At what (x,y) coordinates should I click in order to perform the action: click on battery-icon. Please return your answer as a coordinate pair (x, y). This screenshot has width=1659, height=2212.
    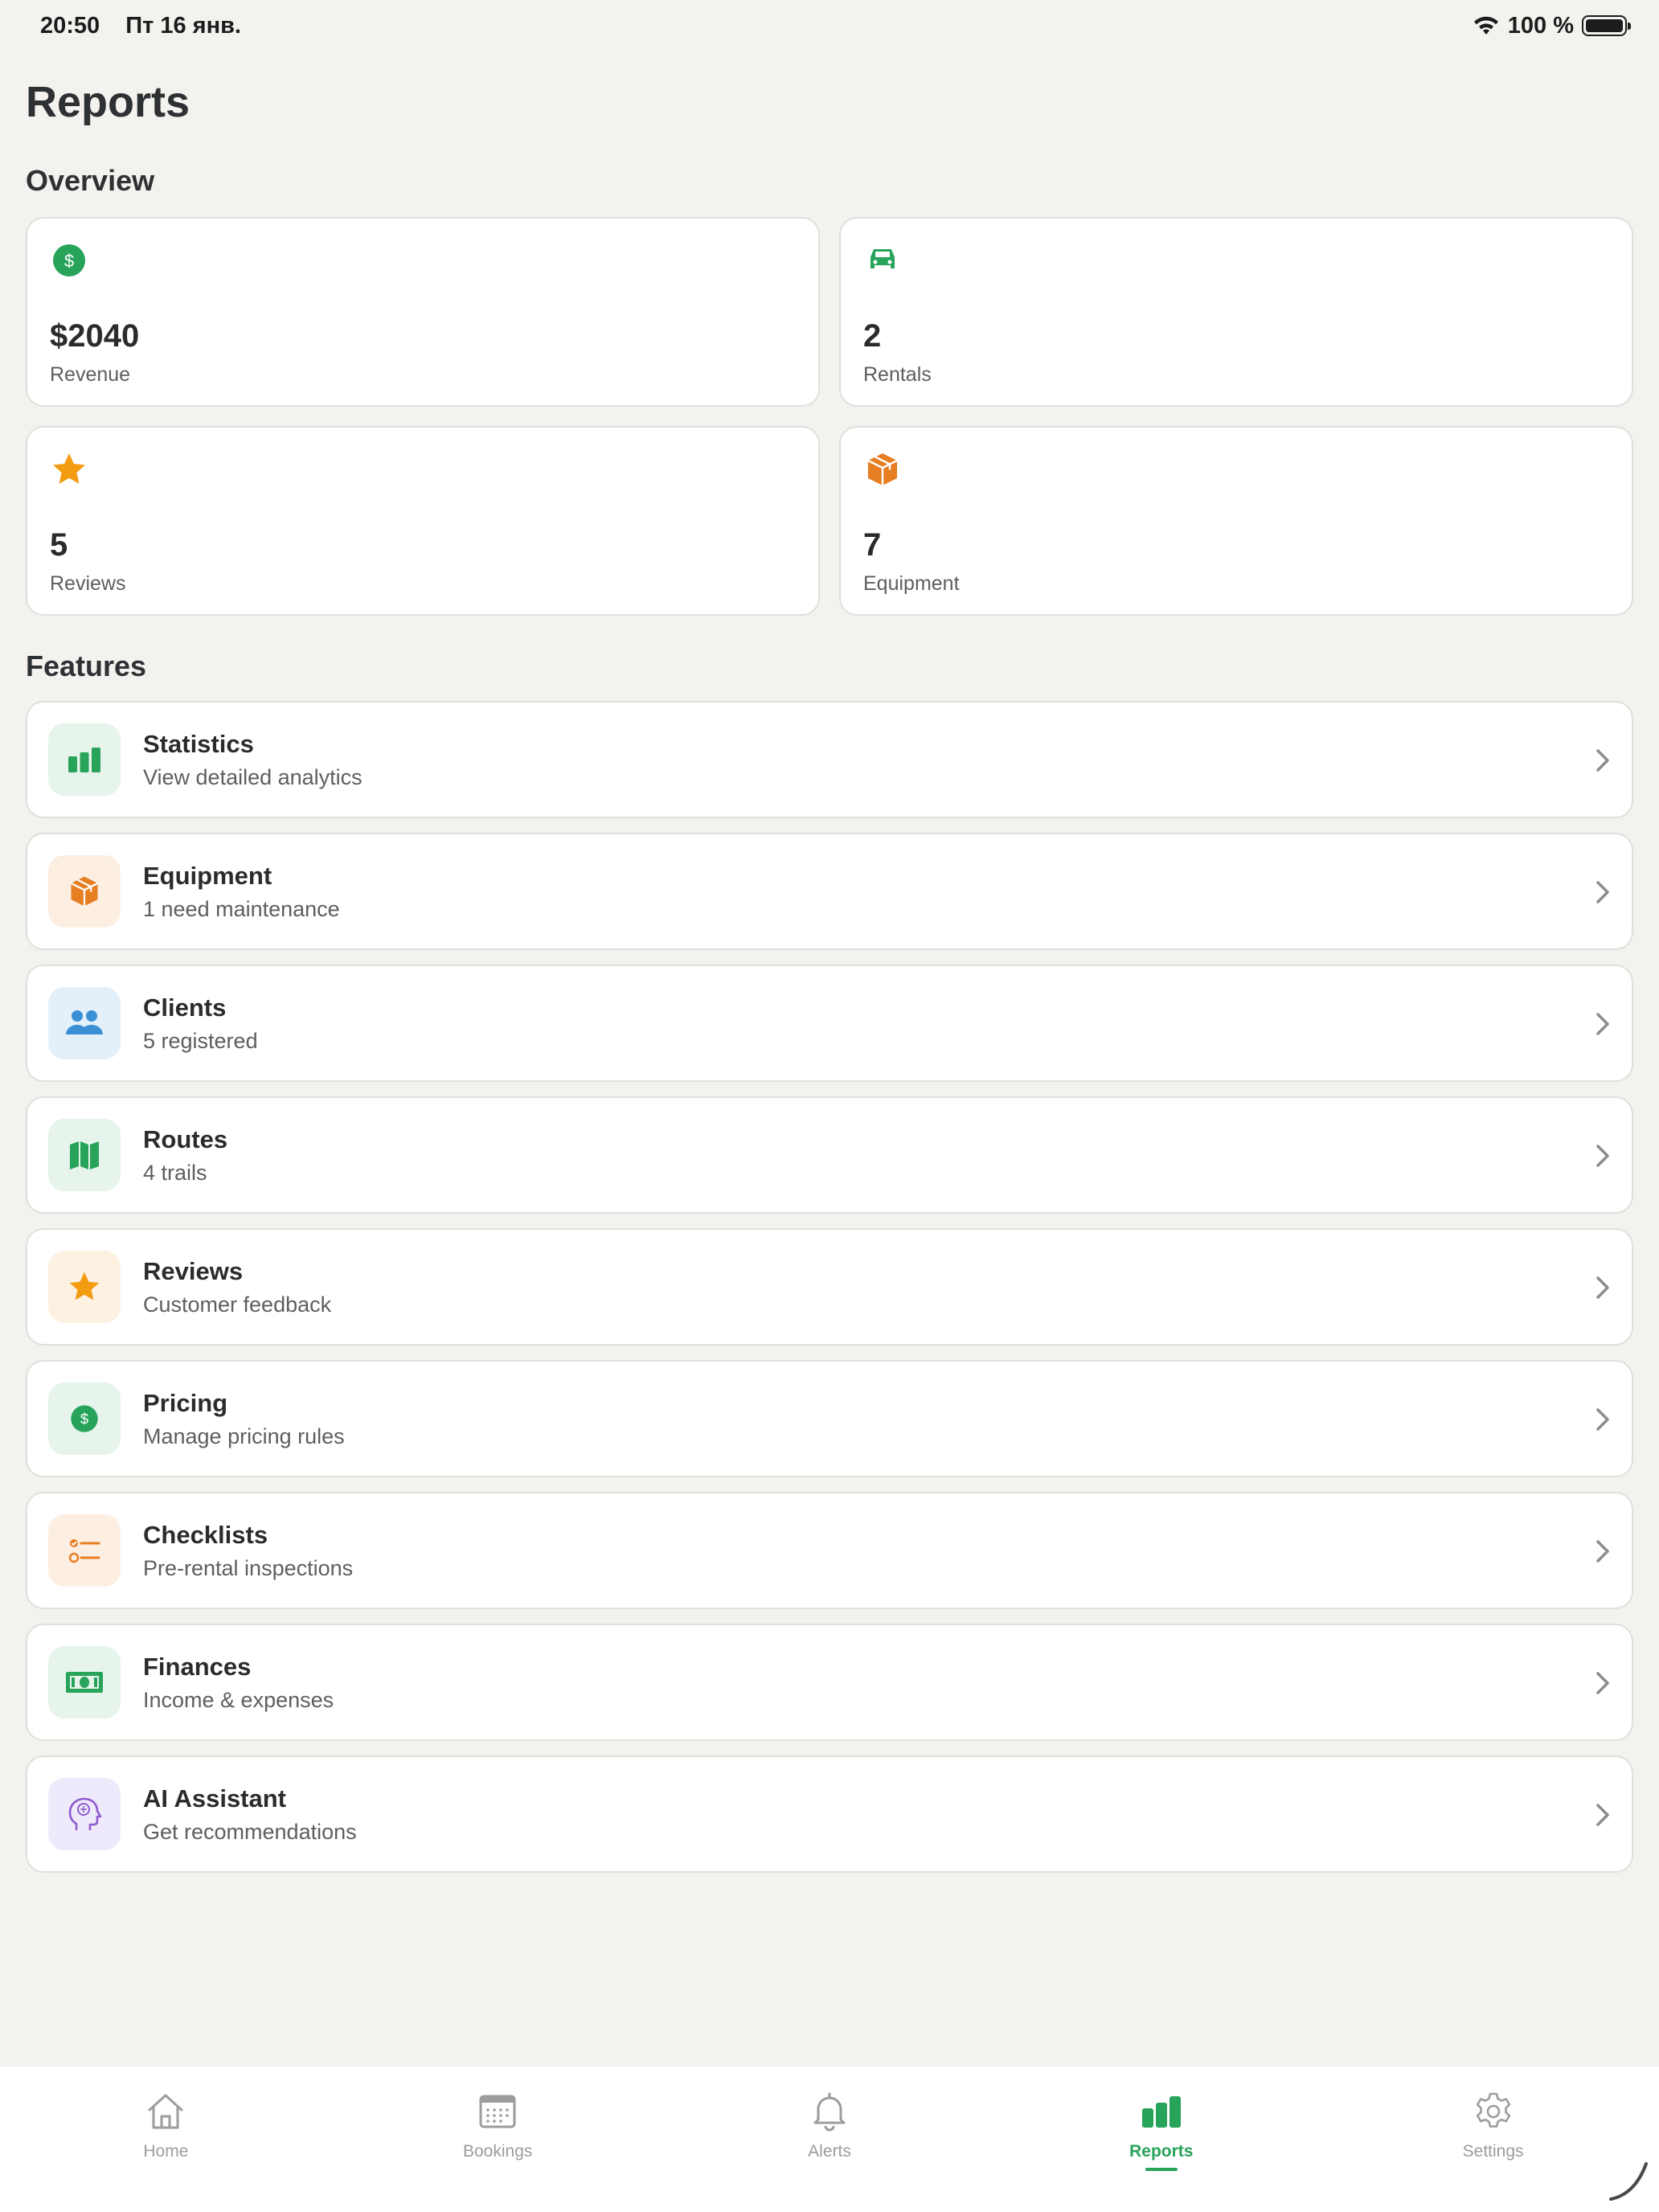
    Looking at the image, I should click on (1606, 25).